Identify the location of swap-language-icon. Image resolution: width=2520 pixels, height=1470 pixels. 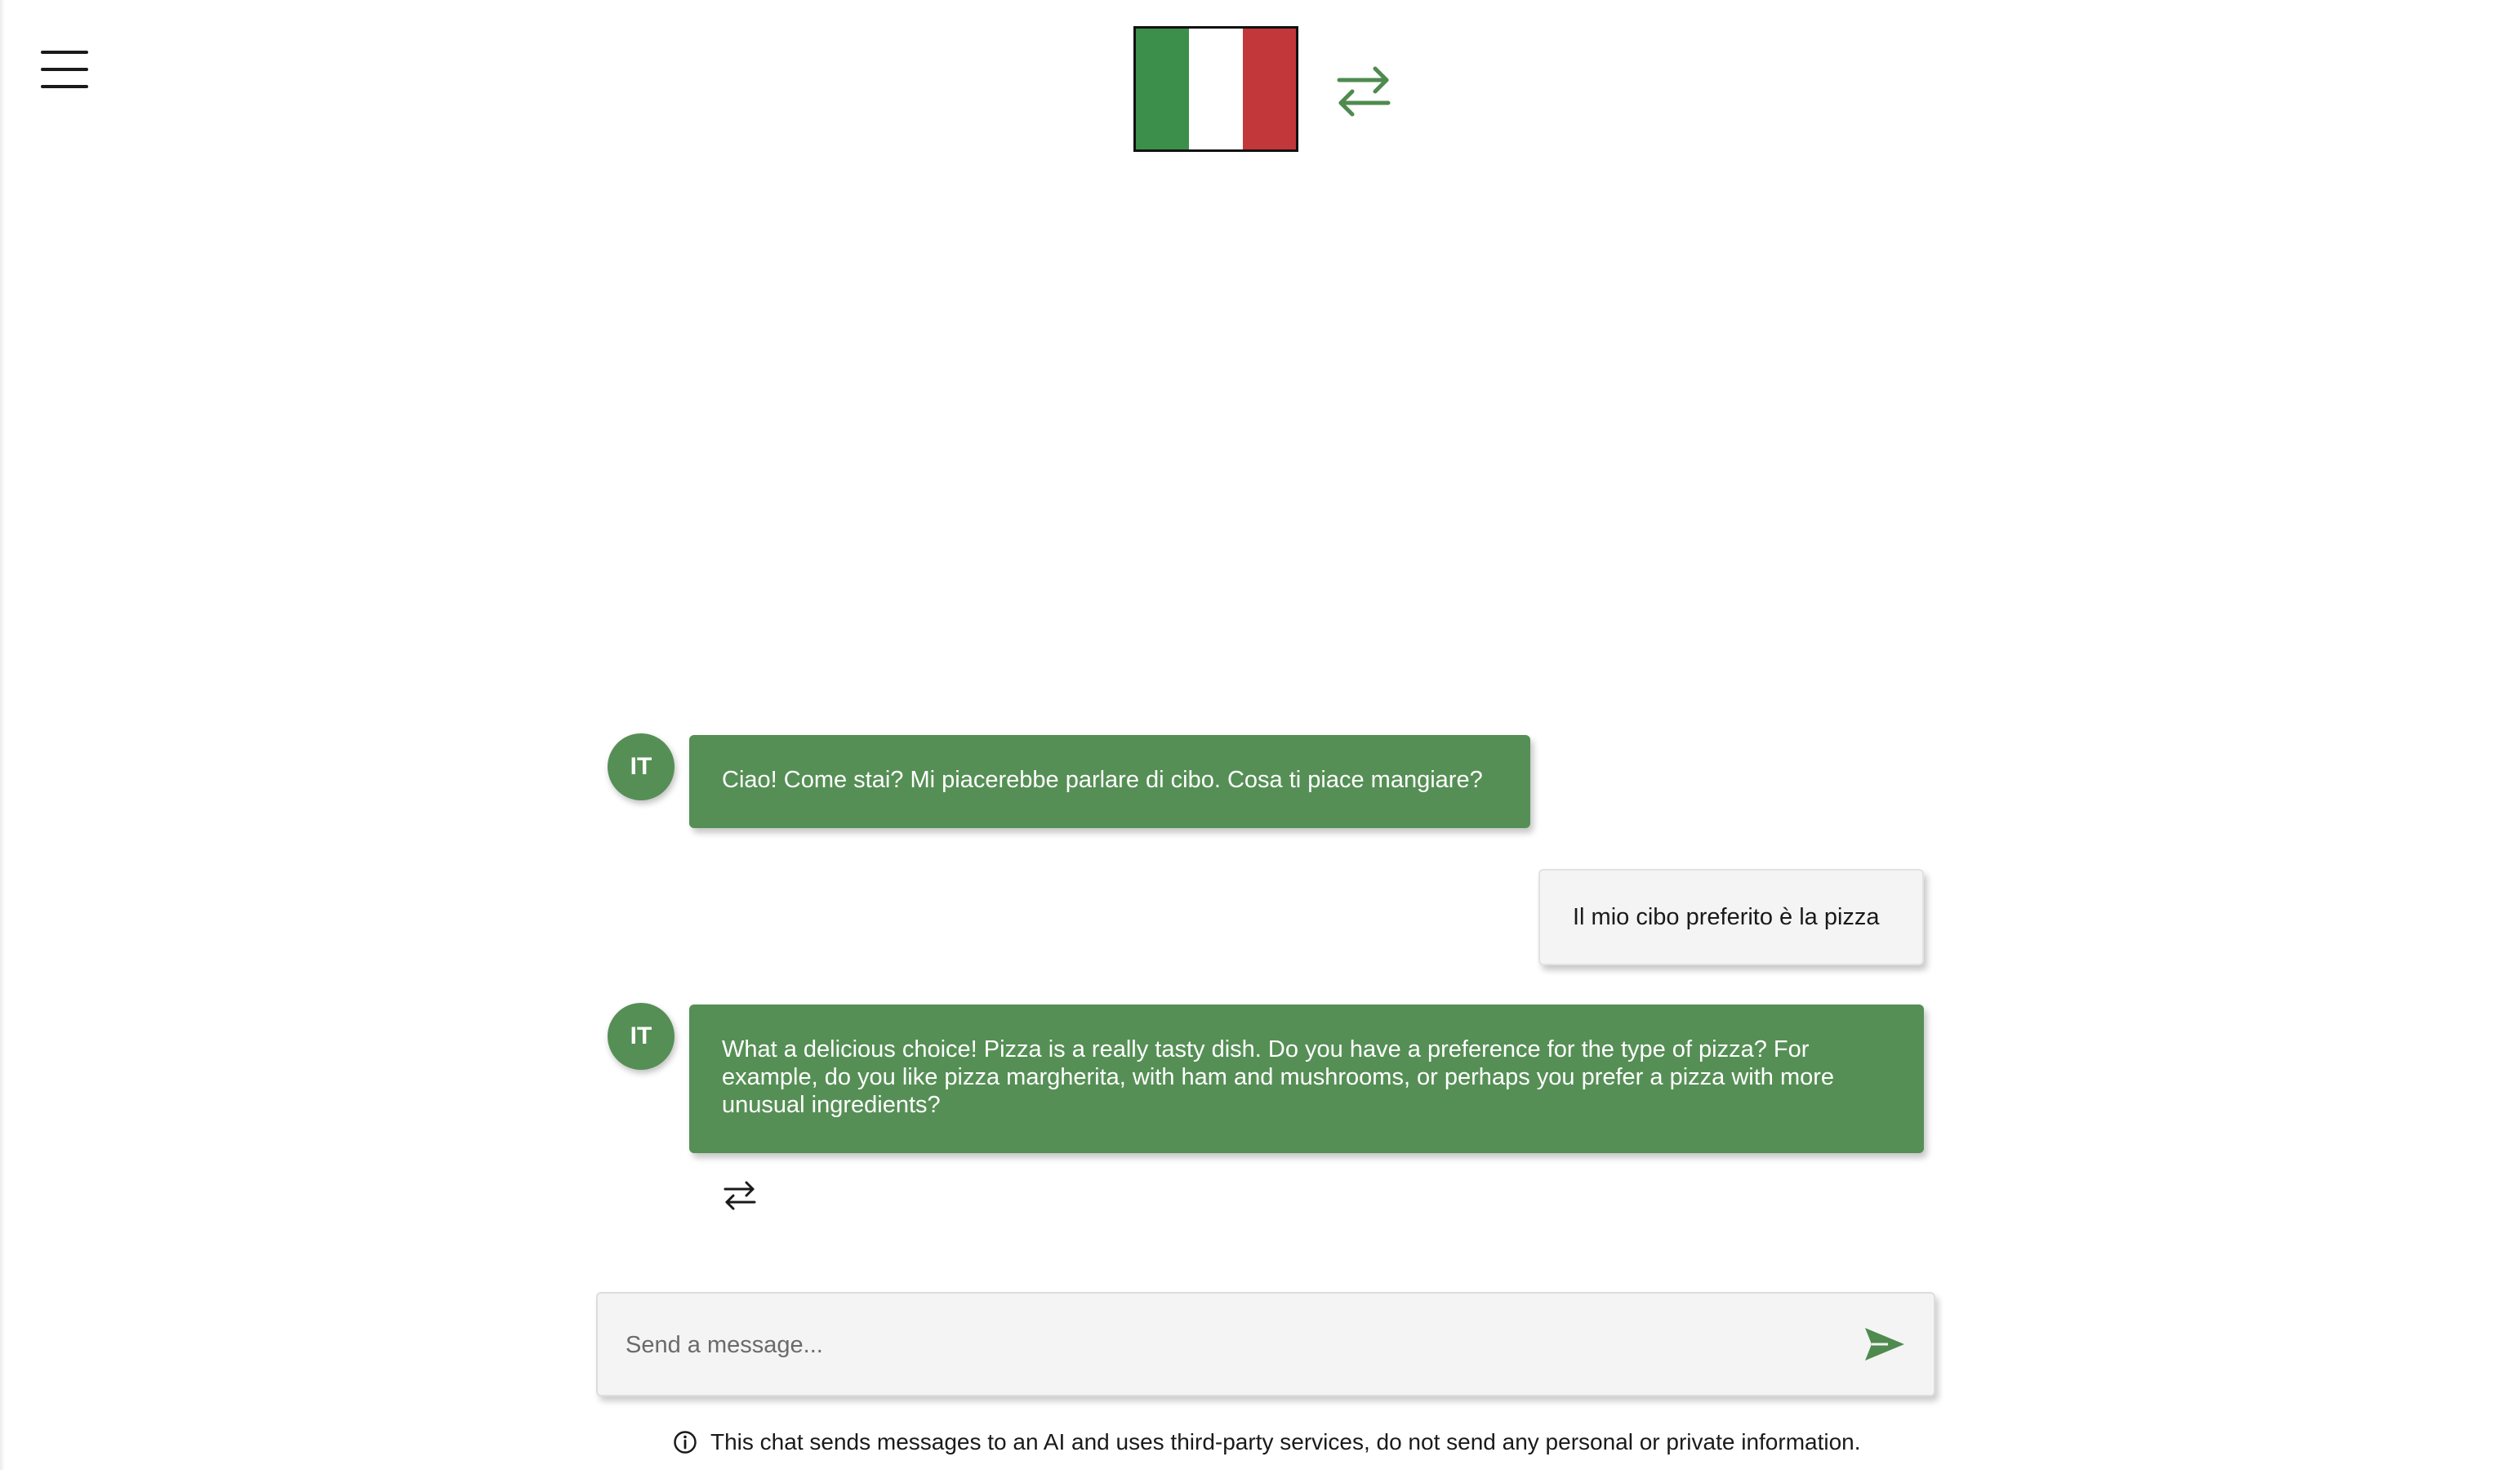
(1363, 91).